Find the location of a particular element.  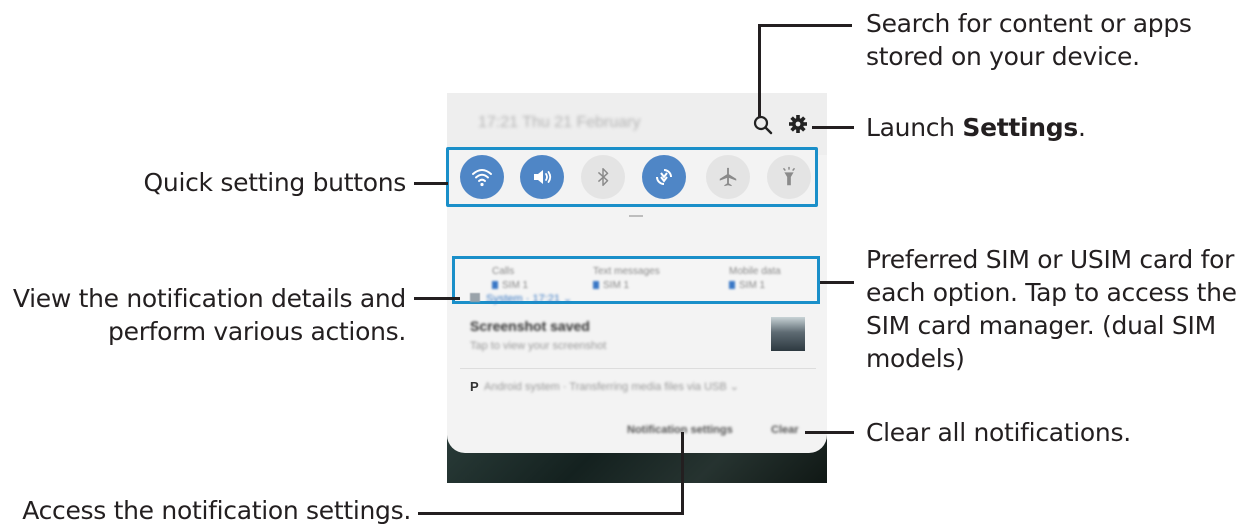

sim-option-text-messages: Text messages SIM 1 is located at coordinates (626, 279).